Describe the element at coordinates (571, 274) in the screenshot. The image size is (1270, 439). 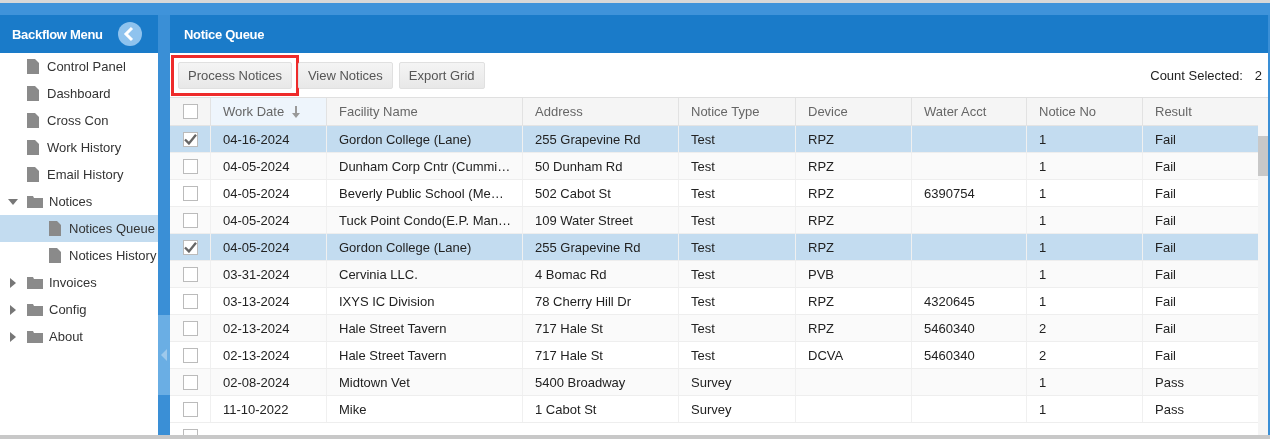
I see `table-cell: 4 Bomac Rd` at that location.